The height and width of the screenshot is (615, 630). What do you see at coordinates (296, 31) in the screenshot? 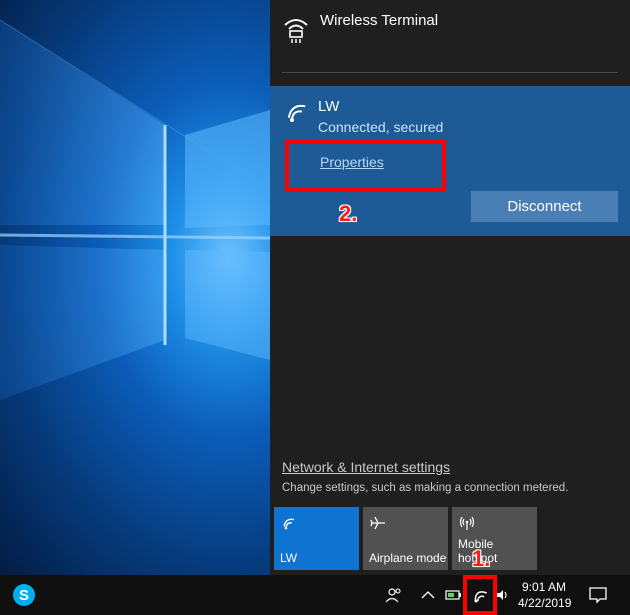
I see `wifi-secured-icon` at bounding box center [296, 31].